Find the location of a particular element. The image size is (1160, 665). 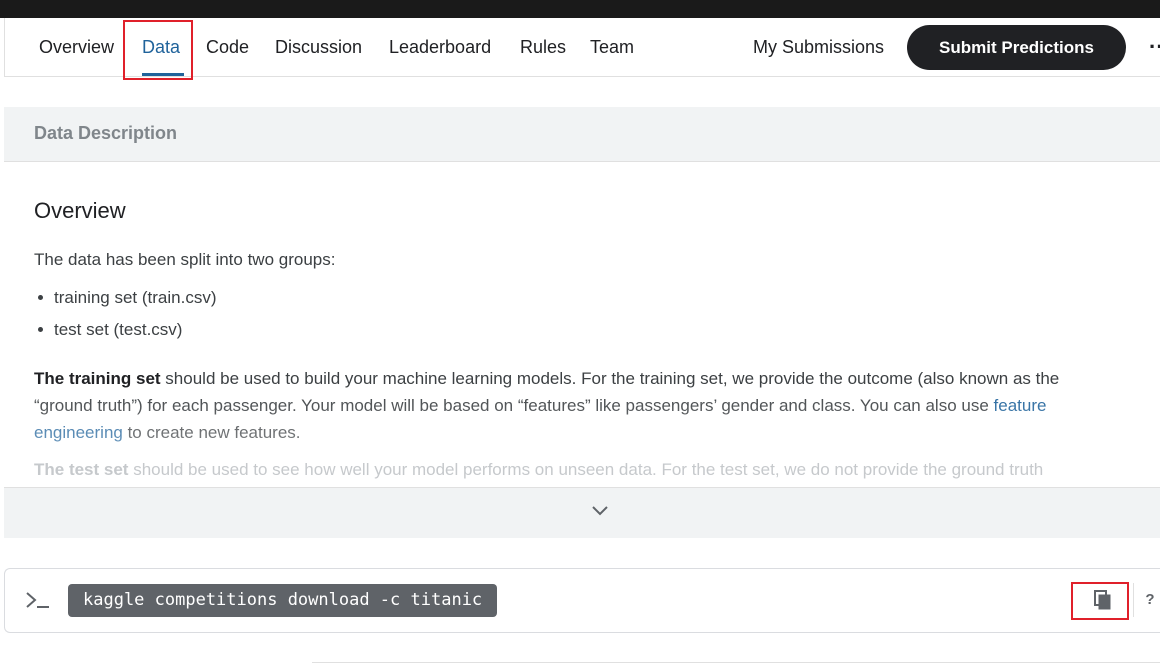

more-horizontal-icon: ·· is located at coordinates (1154, 47).